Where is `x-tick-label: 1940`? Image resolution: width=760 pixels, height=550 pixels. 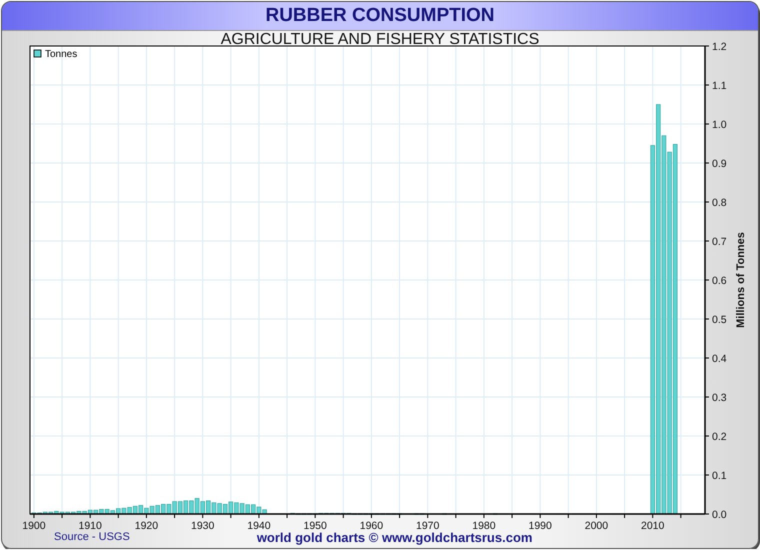 x-tick-label: 1940 is located at coordinates (259, 526).